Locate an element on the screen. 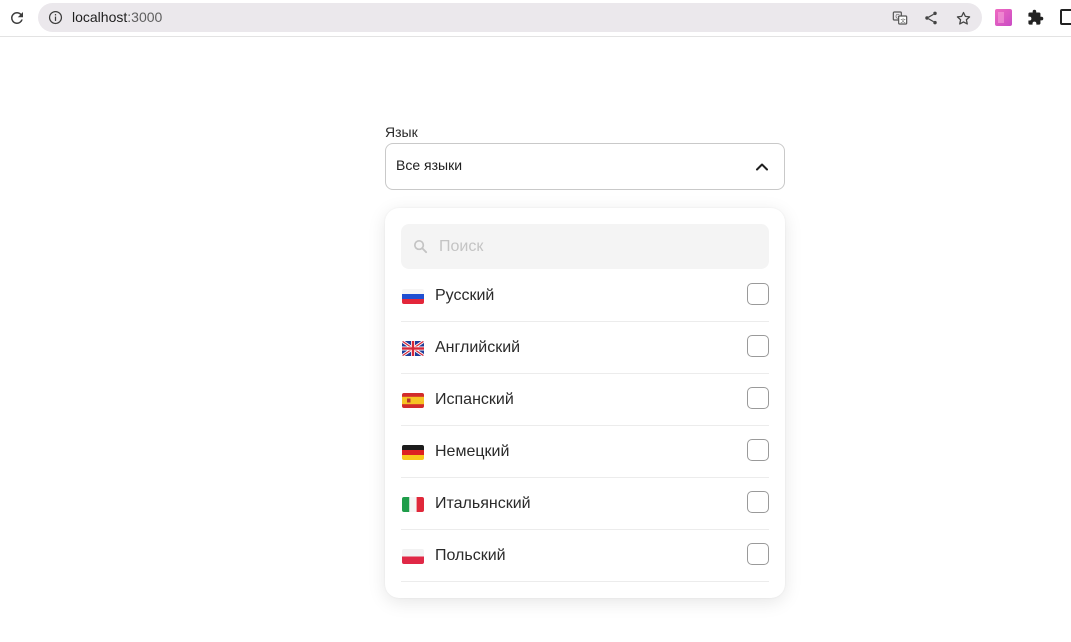  es-flag-icon is located at coordinates (413, 400).